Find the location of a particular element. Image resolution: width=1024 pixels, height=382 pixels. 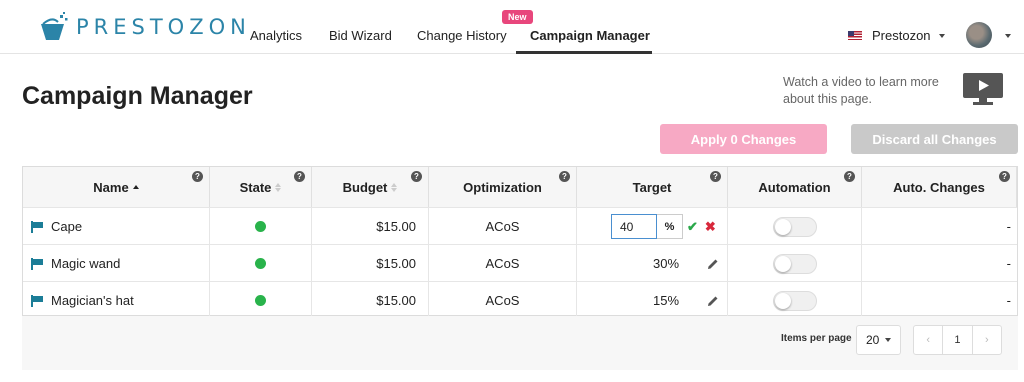

sort-asc-icon is located at coordinates (135, 187).